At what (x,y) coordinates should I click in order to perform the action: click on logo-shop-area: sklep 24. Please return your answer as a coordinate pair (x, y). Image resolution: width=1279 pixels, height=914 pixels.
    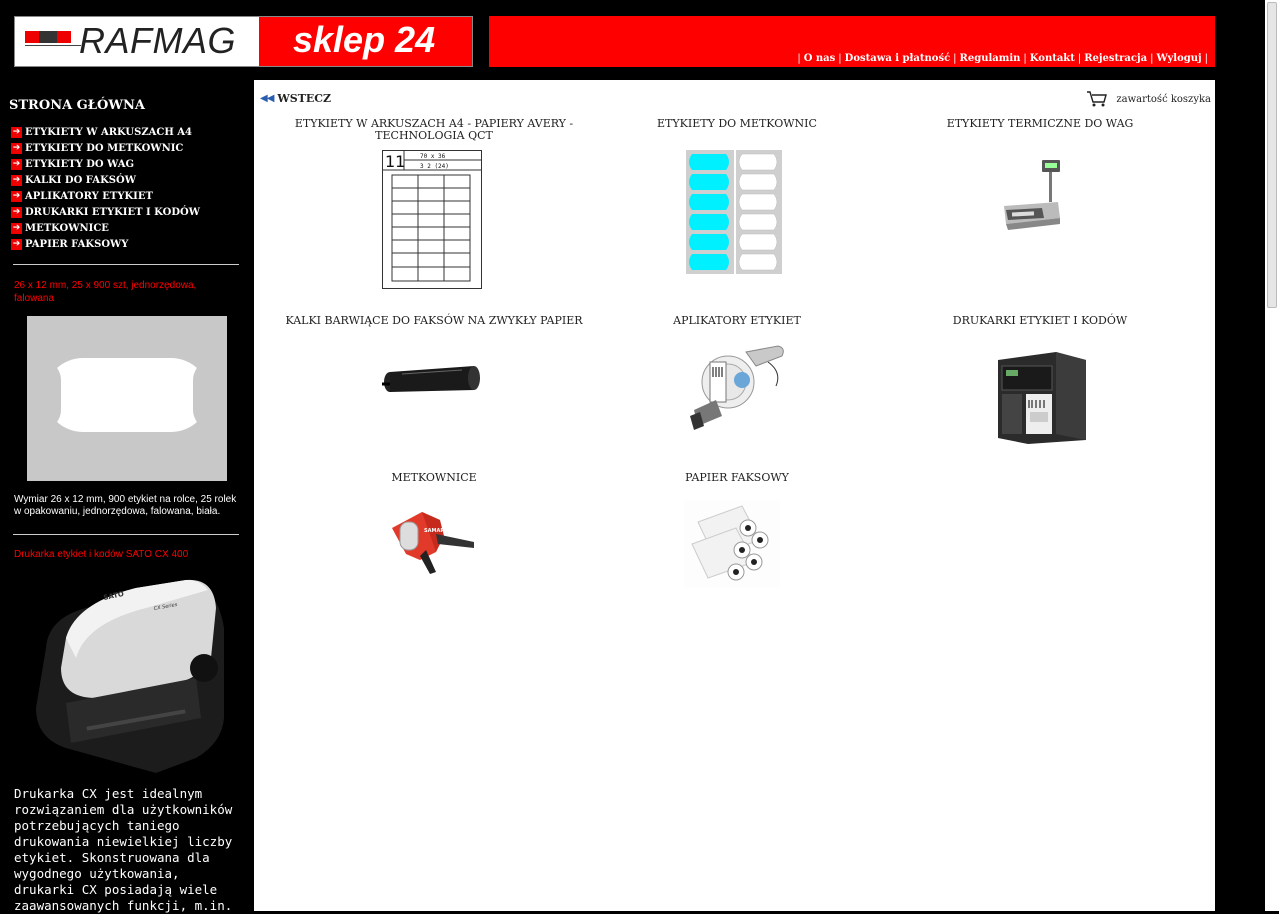
    Looking at the image, I should click on (364, 41).